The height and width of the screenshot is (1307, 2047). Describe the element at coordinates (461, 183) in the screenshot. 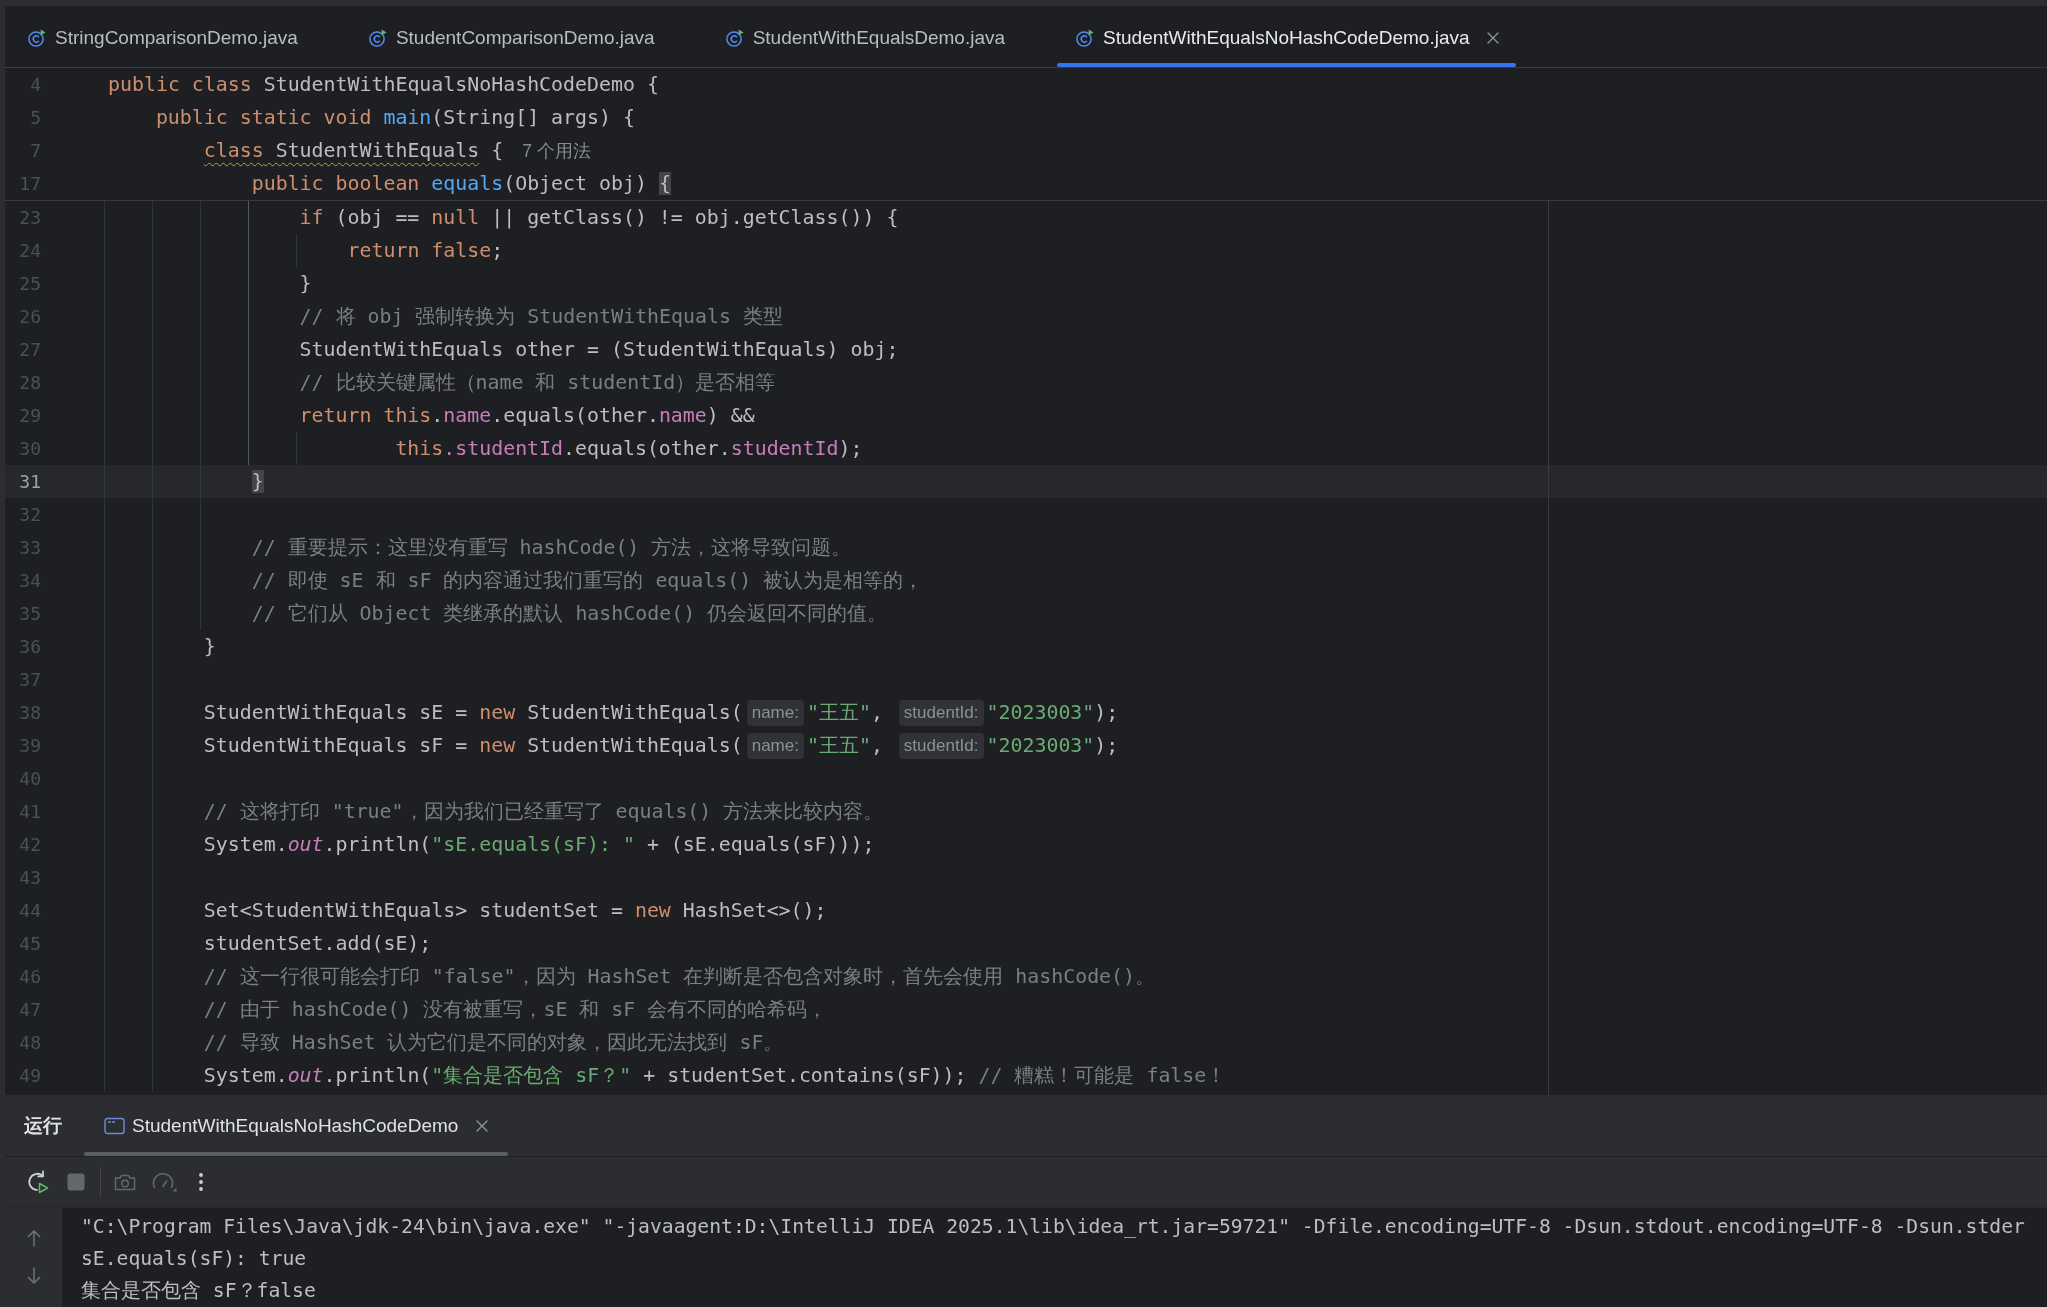

I see `code-line: public boolean equals(Object obj) {` at that location.